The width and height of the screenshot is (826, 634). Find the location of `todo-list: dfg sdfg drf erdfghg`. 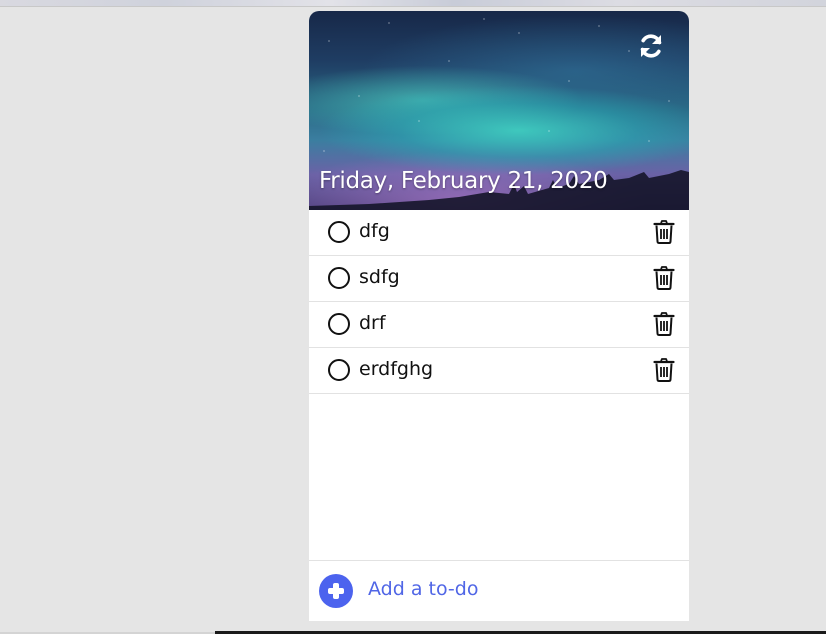

todo-list: dfg sdfg drf erdfghg is located at coordinates (499, 302).